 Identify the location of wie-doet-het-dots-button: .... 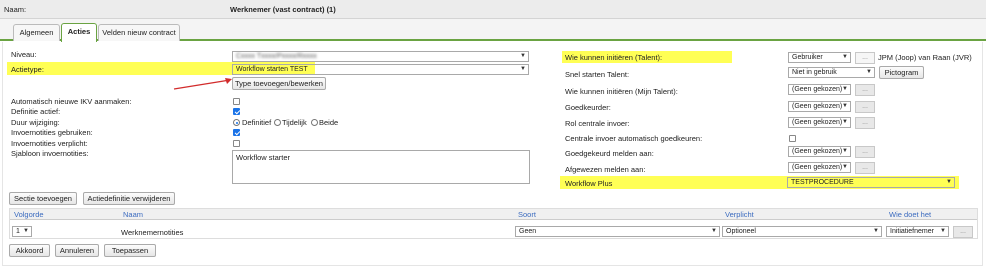
(963, 232).